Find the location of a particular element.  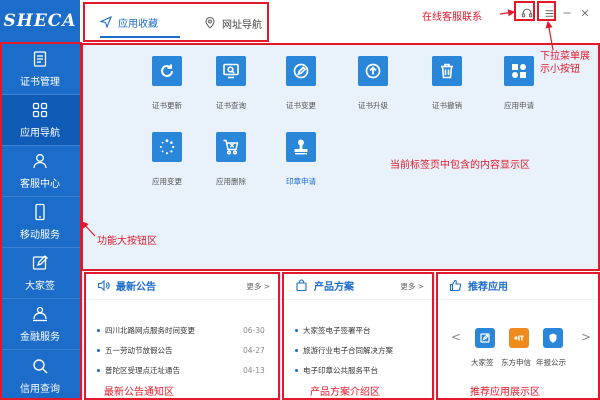

annotation-products-area: 产品方案介绍区 is located at coordinates (345, 392).